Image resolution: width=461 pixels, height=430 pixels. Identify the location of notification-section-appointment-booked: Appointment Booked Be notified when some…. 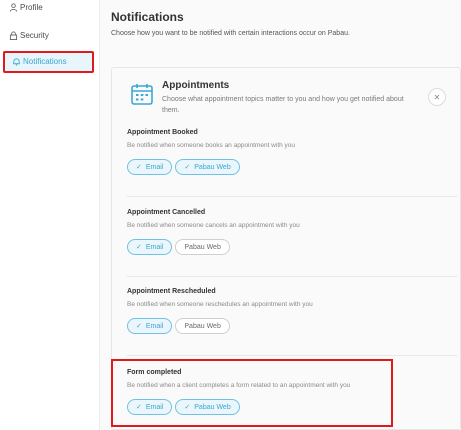
(267, 152).